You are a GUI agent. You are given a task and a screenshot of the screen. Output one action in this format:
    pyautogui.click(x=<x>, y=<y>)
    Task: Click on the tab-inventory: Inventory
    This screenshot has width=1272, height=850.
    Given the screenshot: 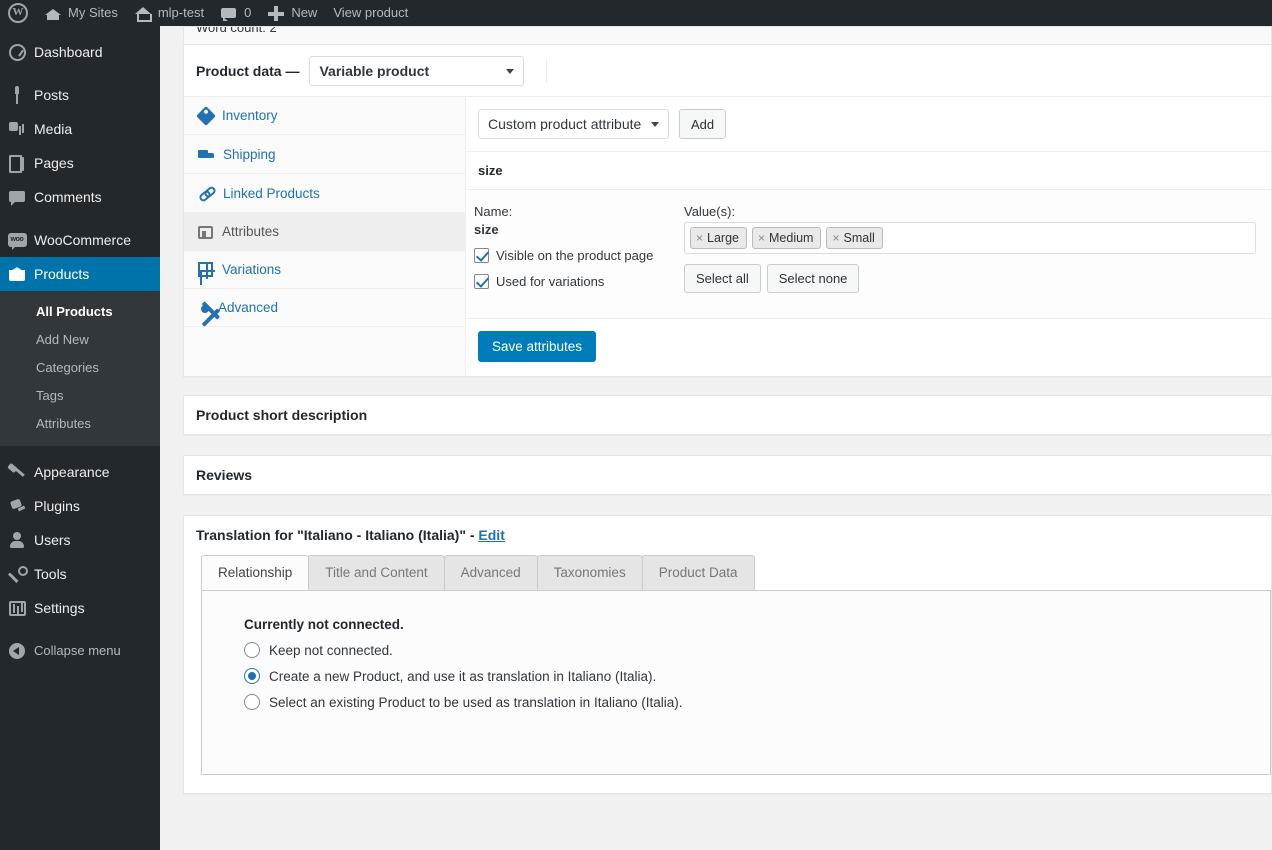 What is the action you would take?
    pyautogui.click(x=324, y=116)
    